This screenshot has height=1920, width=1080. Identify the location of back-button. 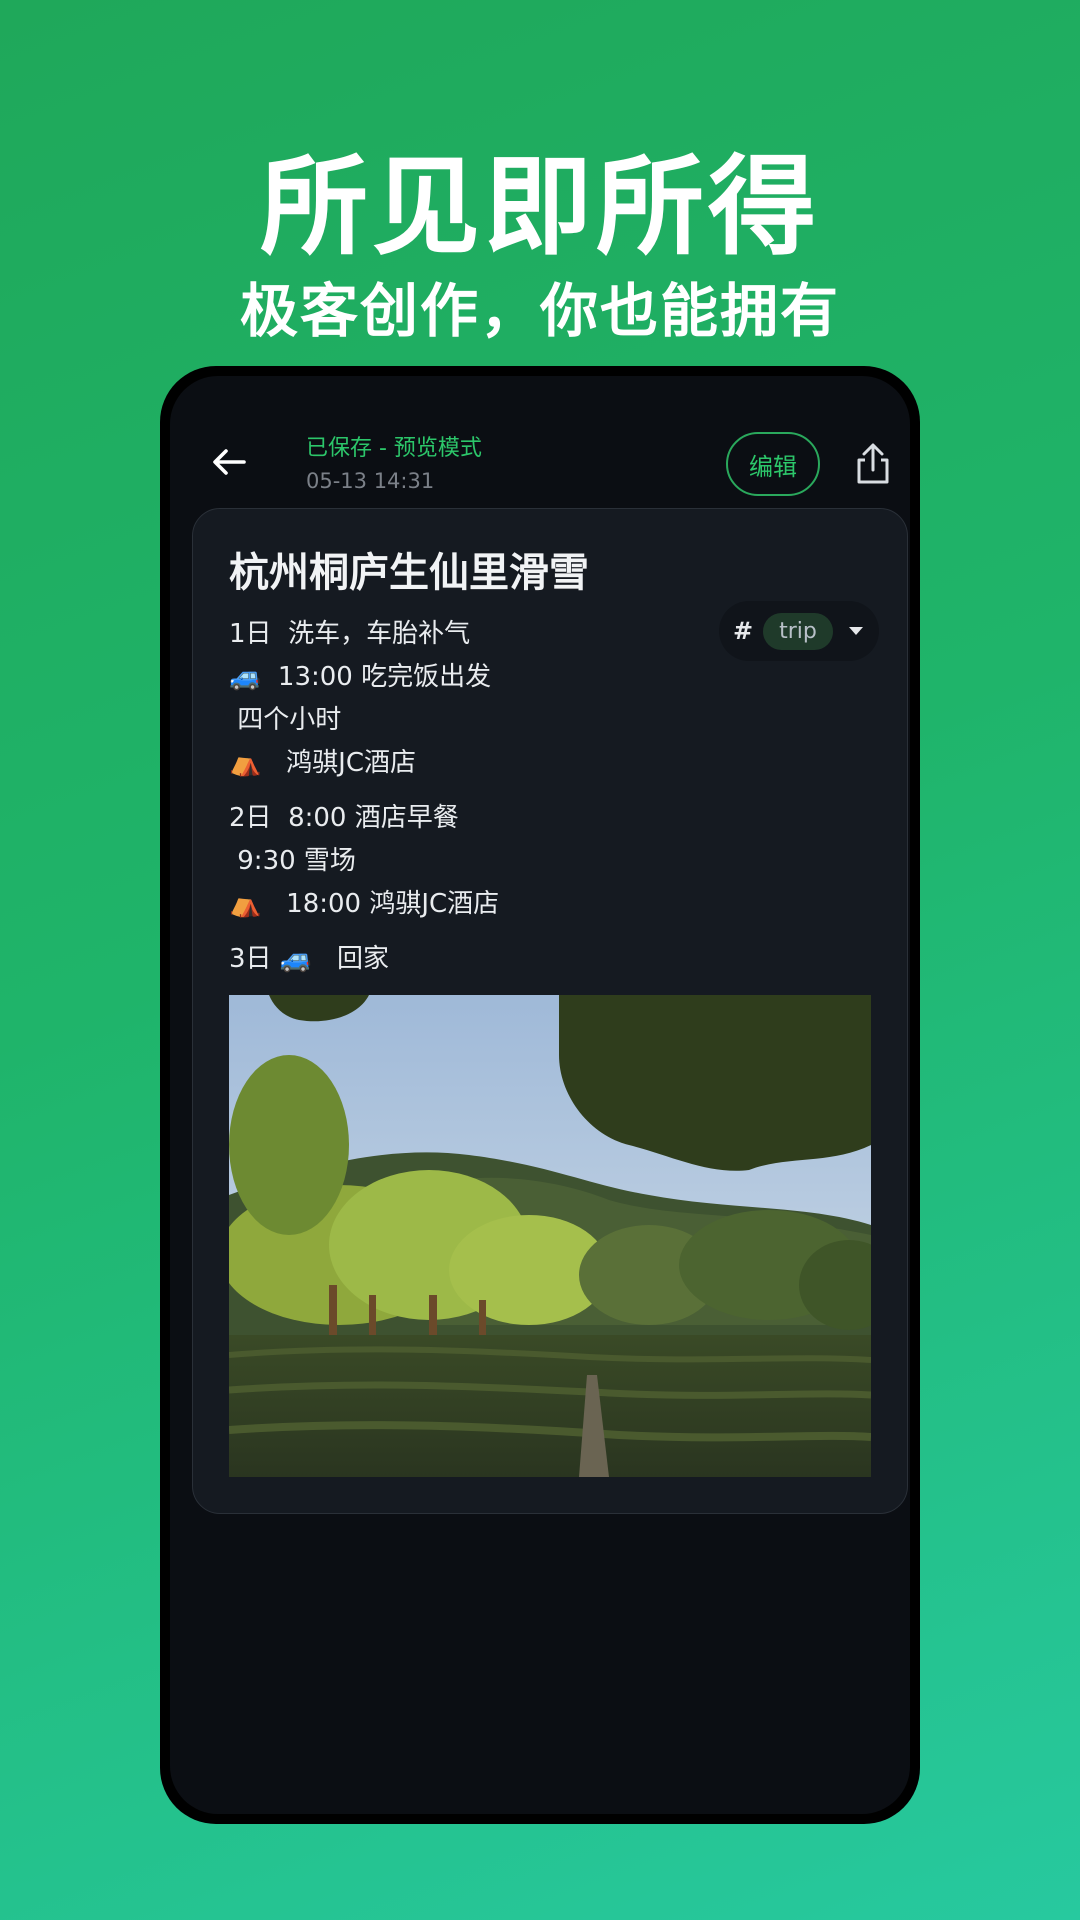
(230, 462).